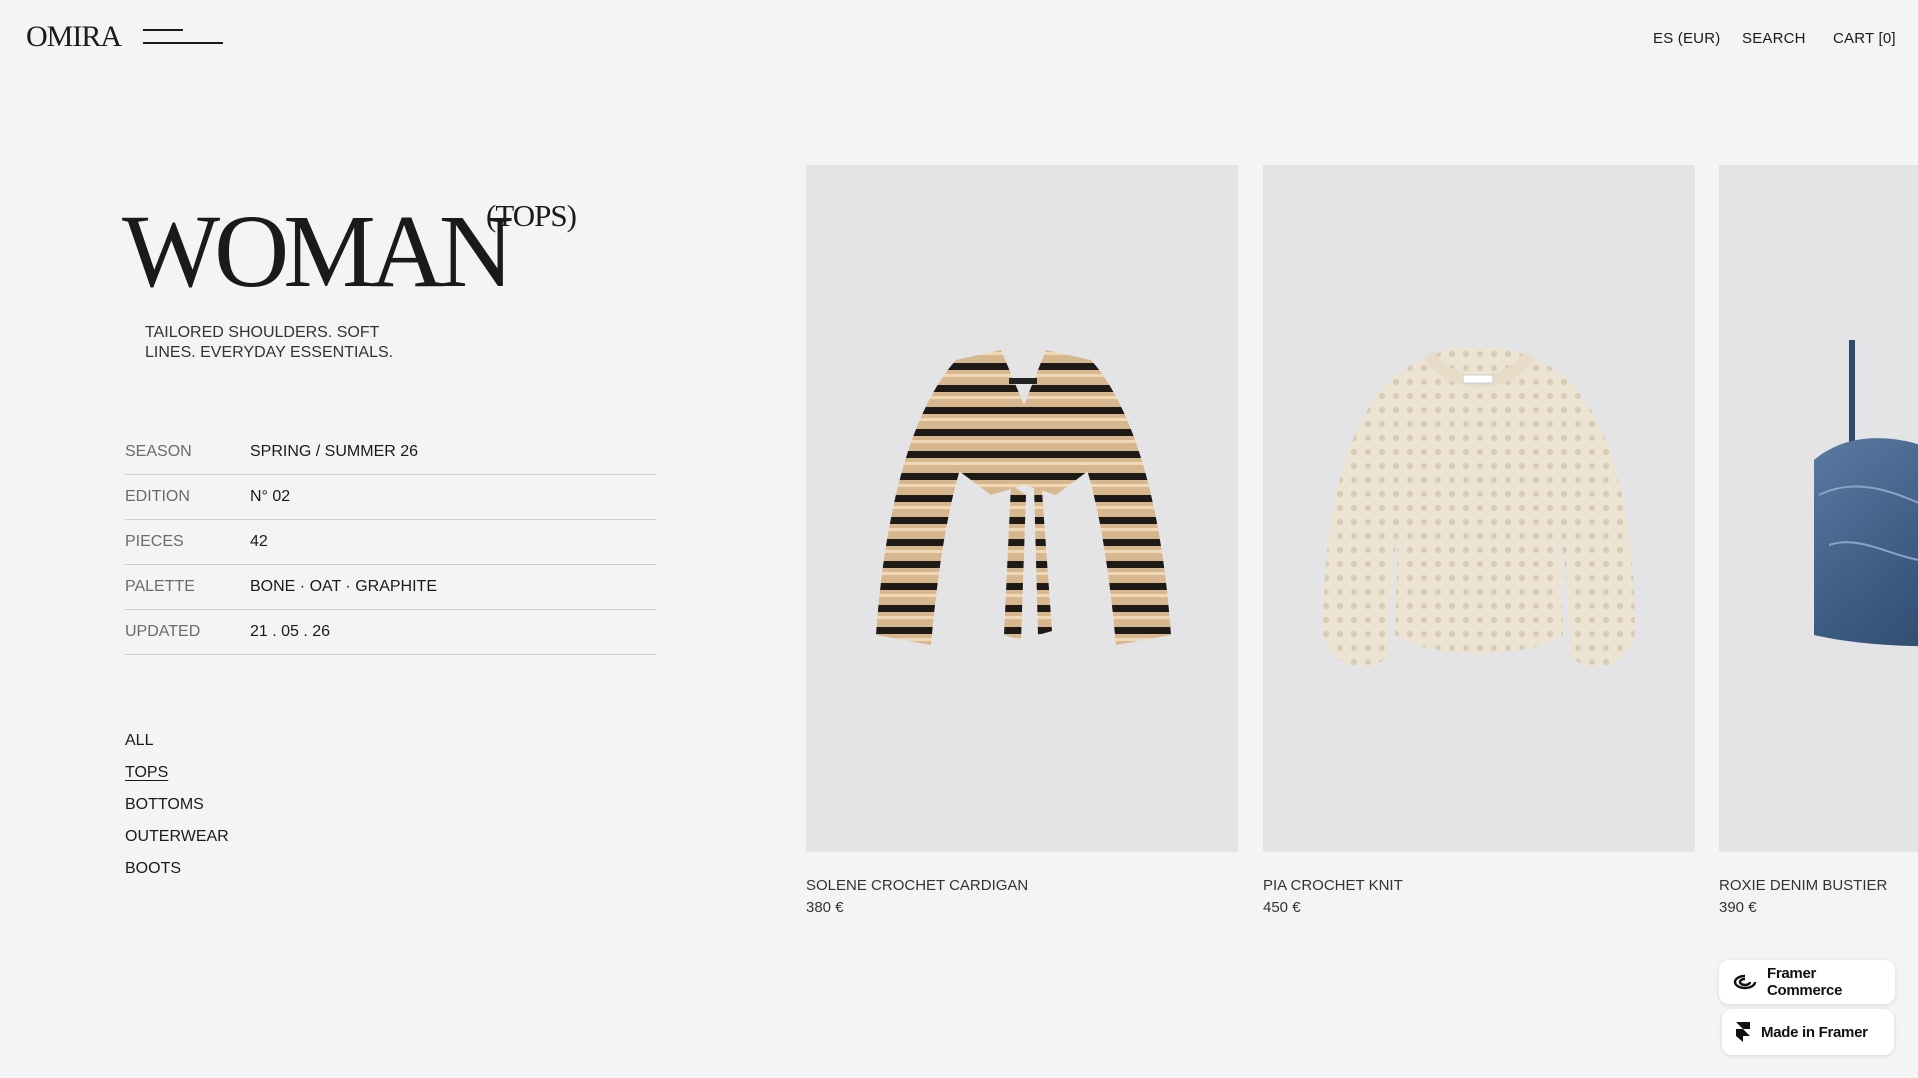 The image size is (1918, 1078). Describe the element at coordinates (270, 496) in the screenshot. I see `meta-value: N° 02` at that location.